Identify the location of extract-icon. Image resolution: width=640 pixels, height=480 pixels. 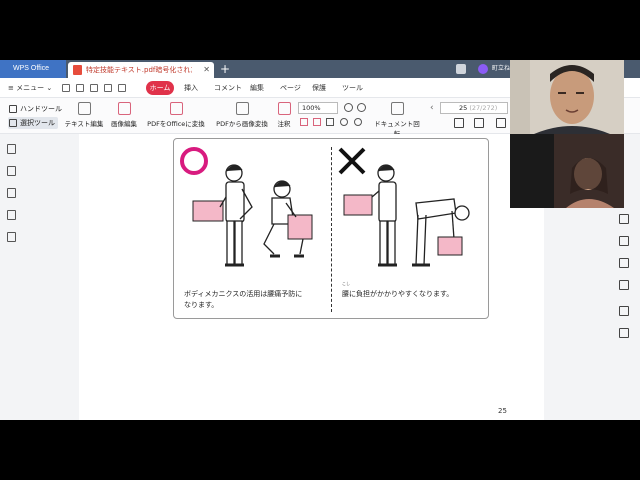
(11, 237).